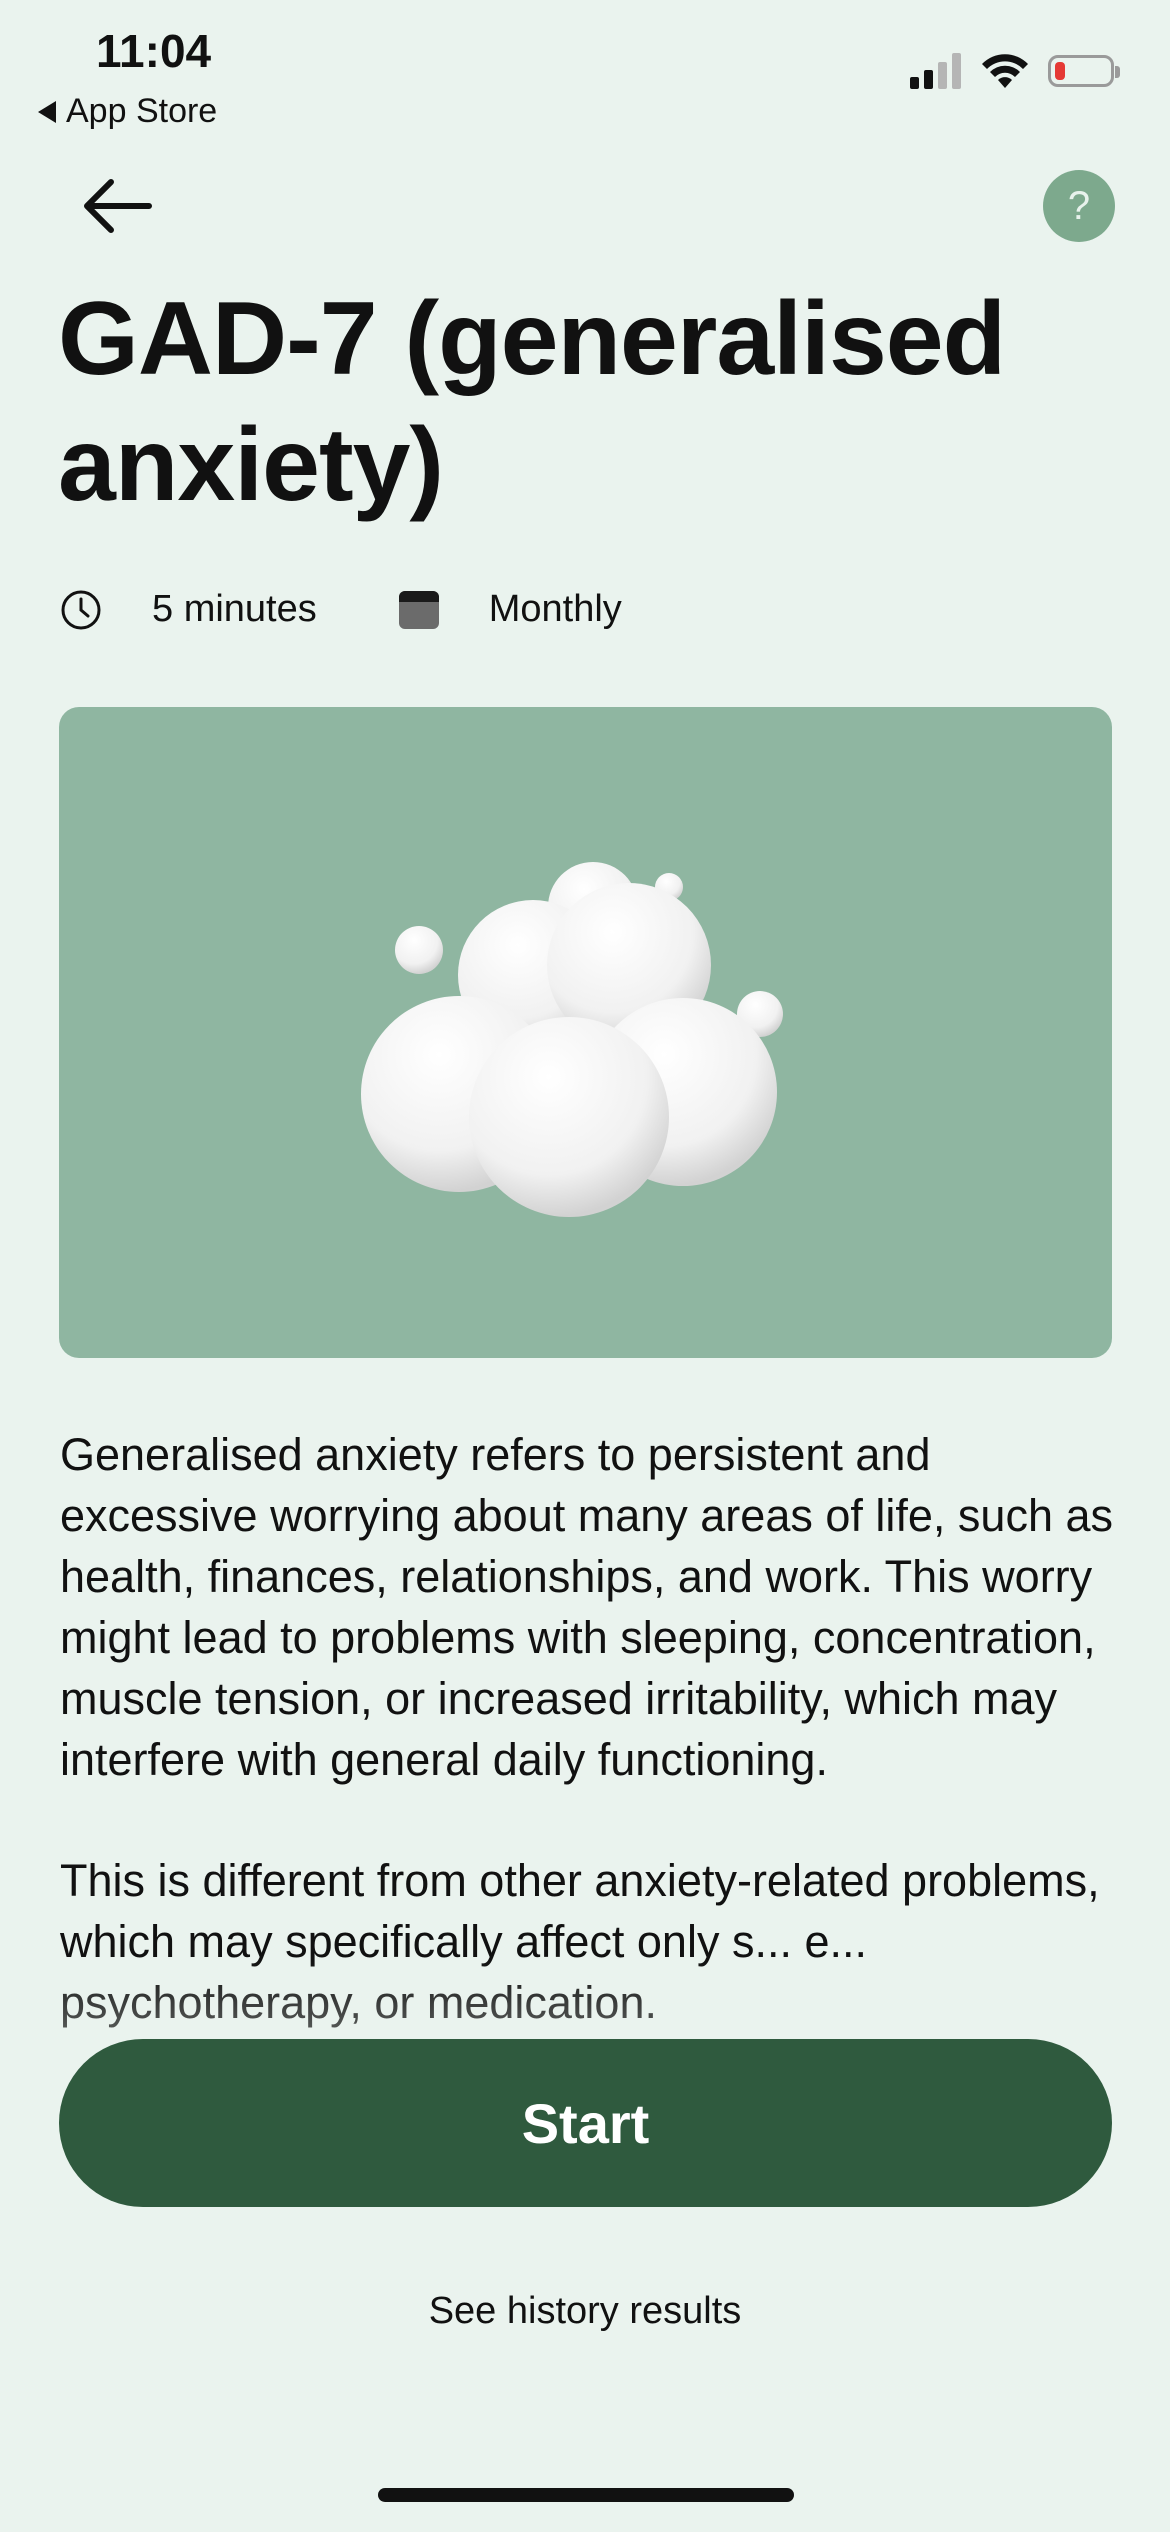 The image size is (1170, 2532). I want to click on arrow-left-icon, so click(118, 206).